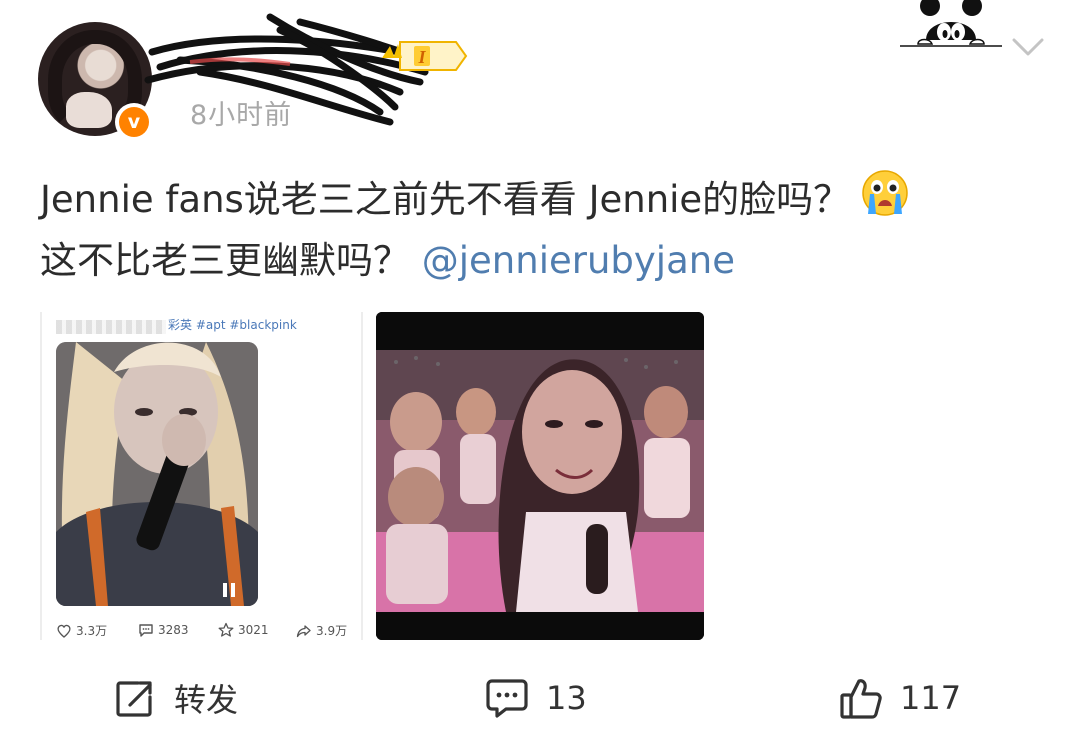 The height and width of the screenshot is (748, 1080). What do you see at coordinates (134, 699) in the screenshot?
I see `repost-icon` at bounding box center [134, 699].